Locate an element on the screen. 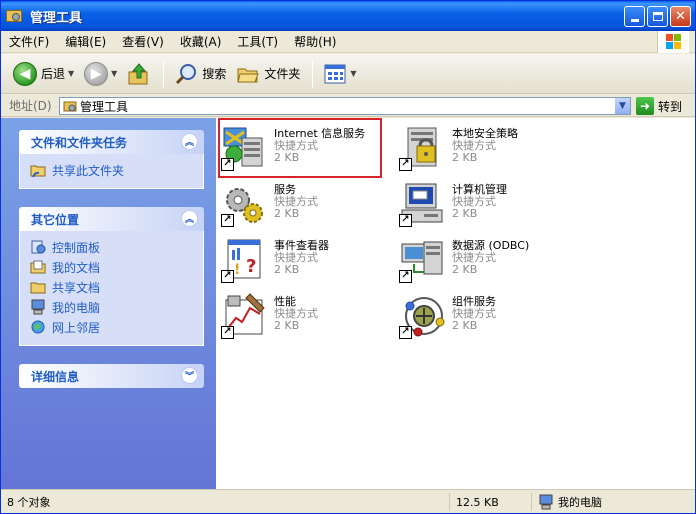  other-places-panel: 其它位置 ︽ 控制面板 我的文档 共享文档 我的电脑 网上邻居 is located at coordinates (111, 276).